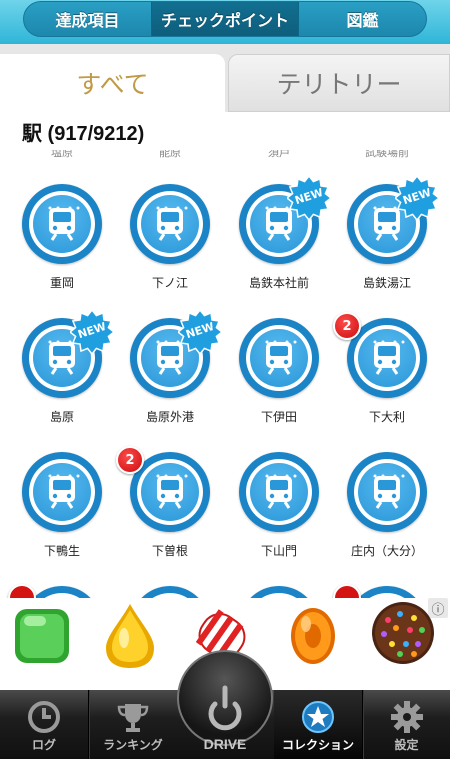 This screenshot has height=759, width=450. I want to click on tab-settings: 設定, so click(406, 724).